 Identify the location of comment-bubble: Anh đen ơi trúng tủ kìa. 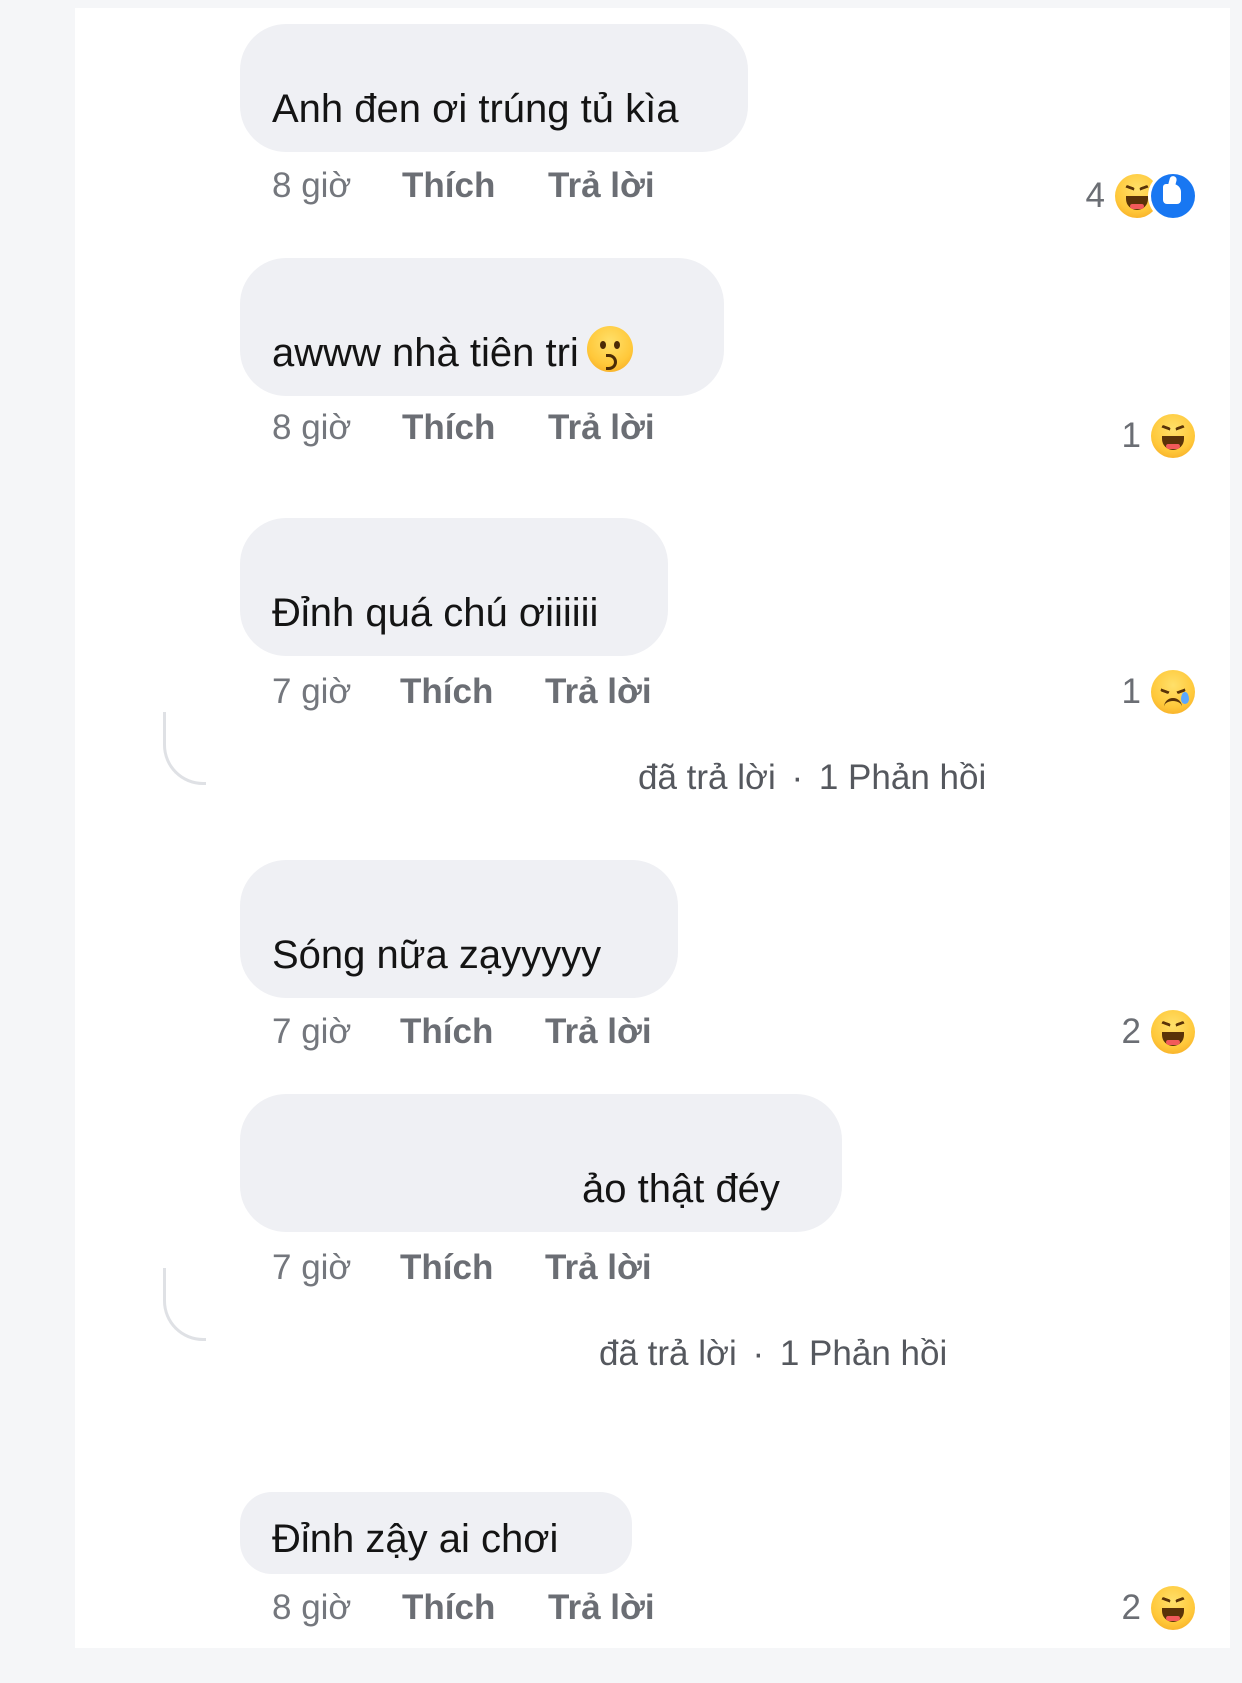
(494, 88).